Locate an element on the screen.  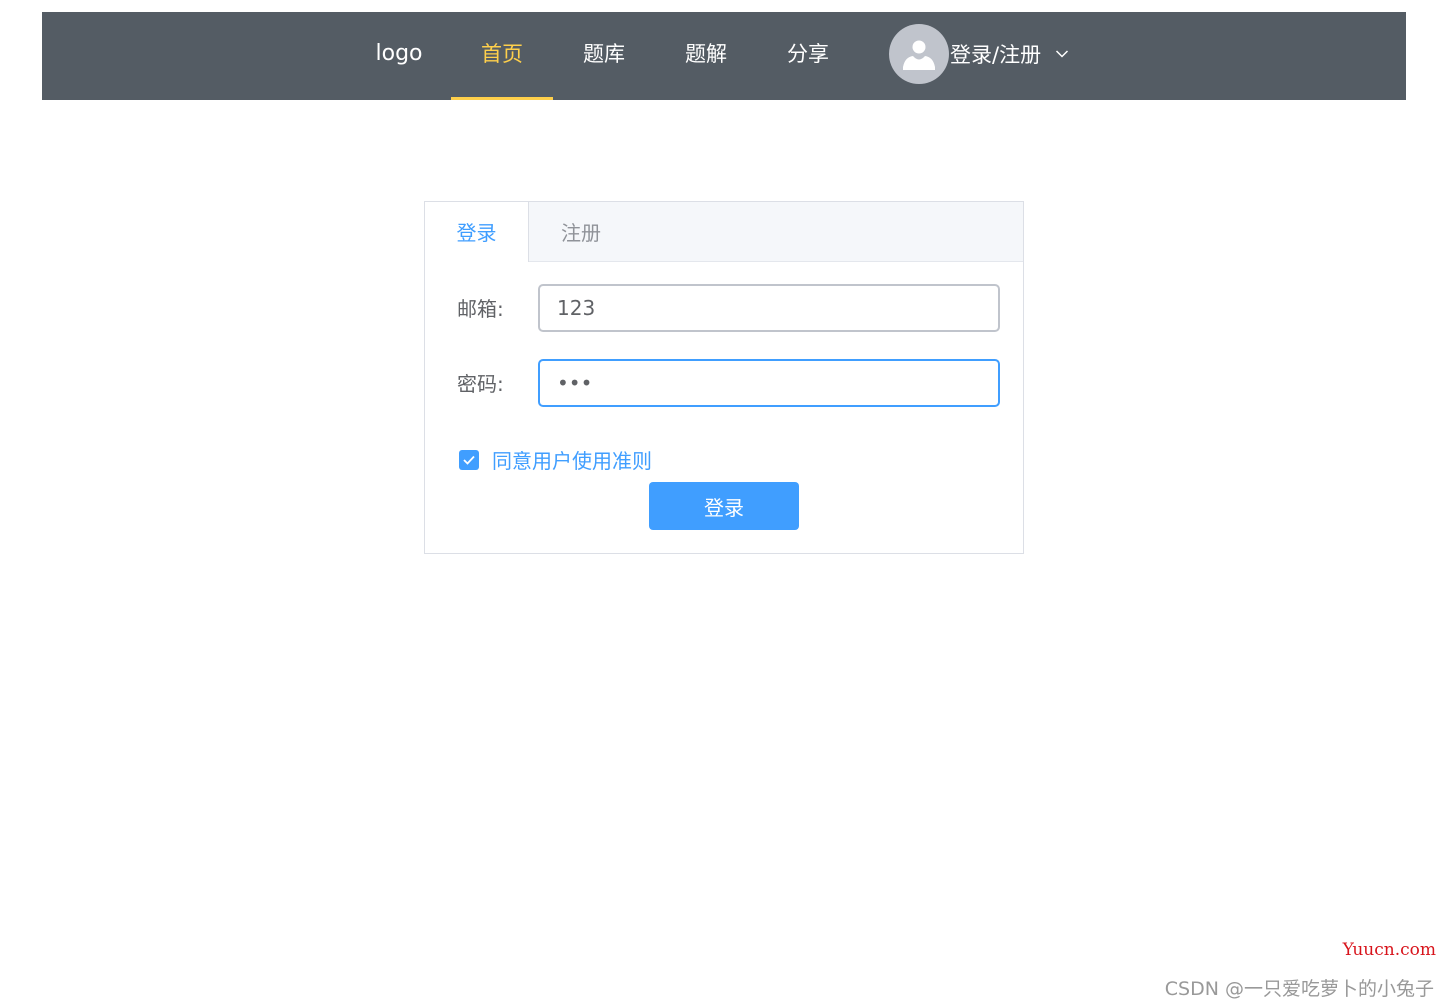
checkbox-checked-icon is located at coordinates (469, 460).